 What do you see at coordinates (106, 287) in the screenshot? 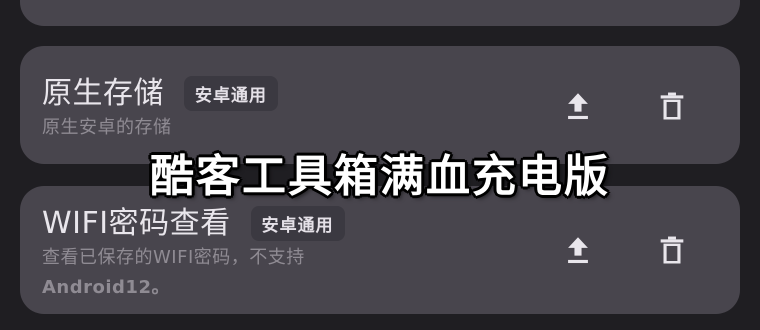
I see `card-description-line-2: Android12。` at bounding box center [106, 287].